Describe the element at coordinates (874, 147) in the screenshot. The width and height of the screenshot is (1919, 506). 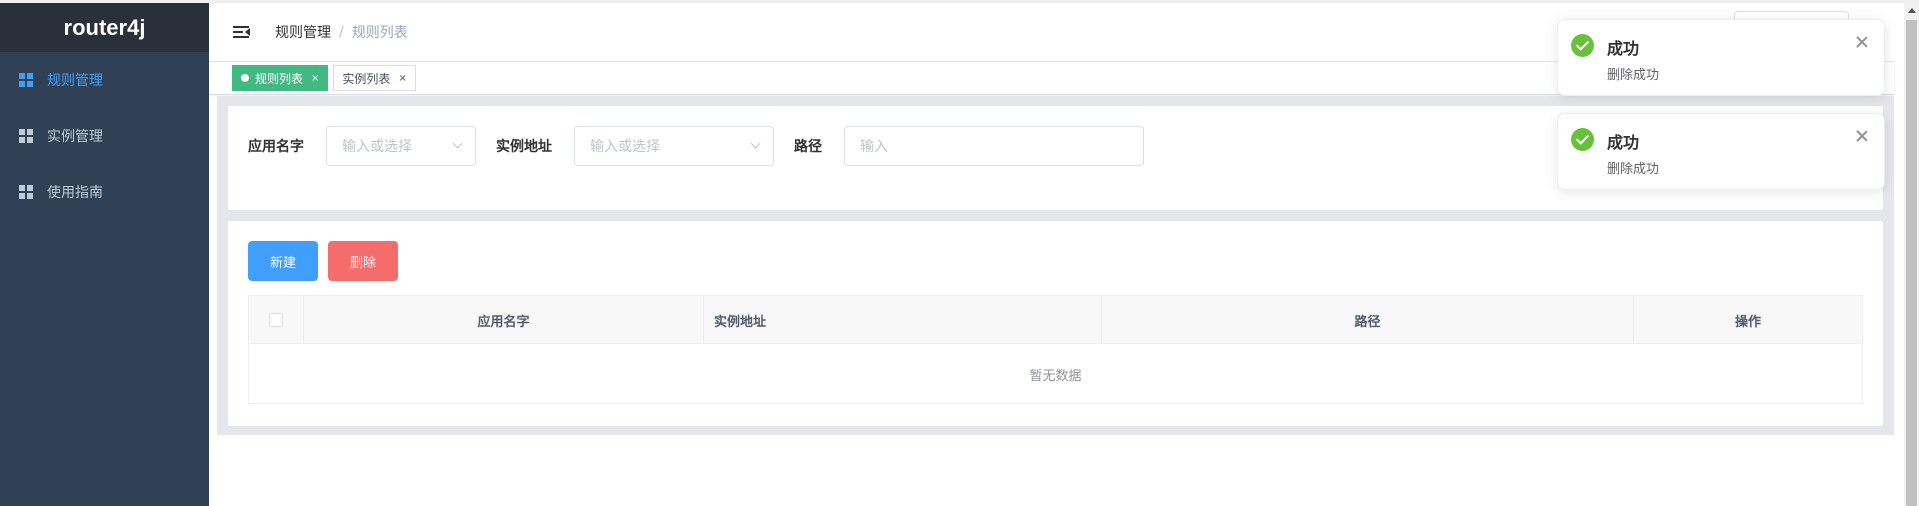
I see `path-placeholder: 输入` at that location.